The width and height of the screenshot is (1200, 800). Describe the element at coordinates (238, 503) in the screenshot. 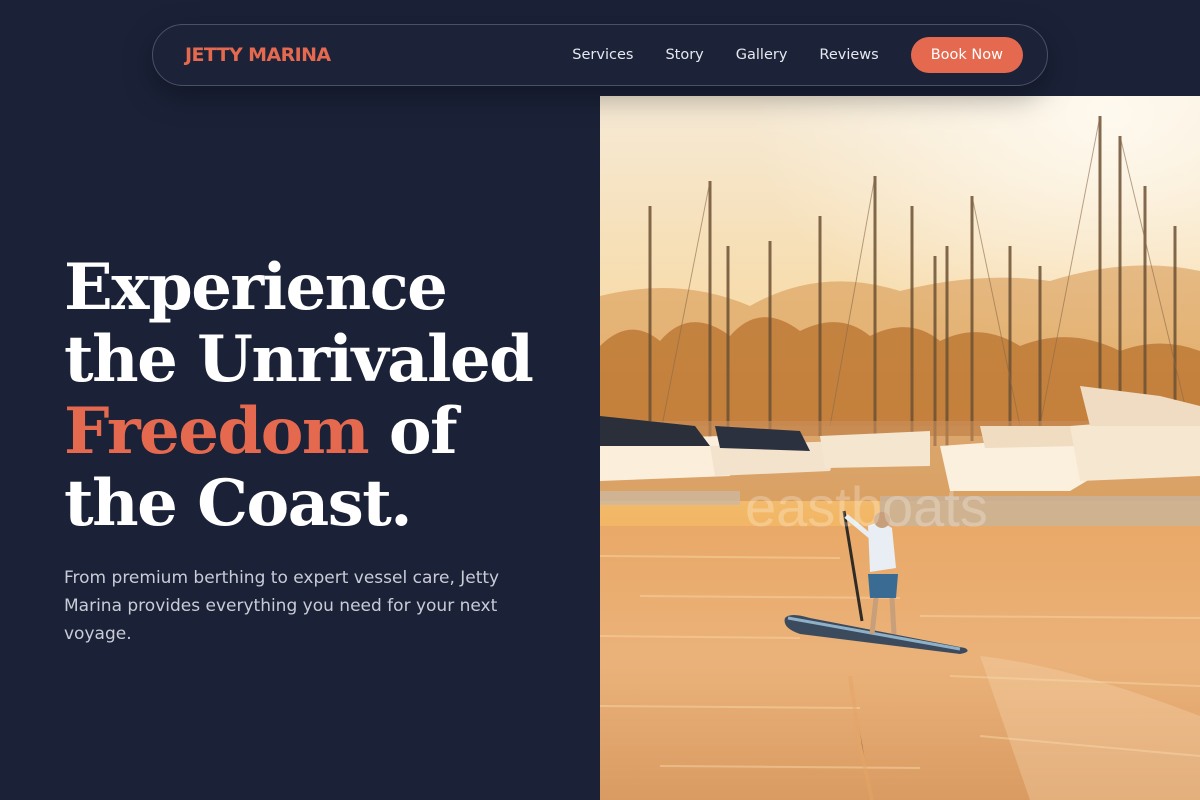

I see `hero-title-line-4: the Coast.` at that location.